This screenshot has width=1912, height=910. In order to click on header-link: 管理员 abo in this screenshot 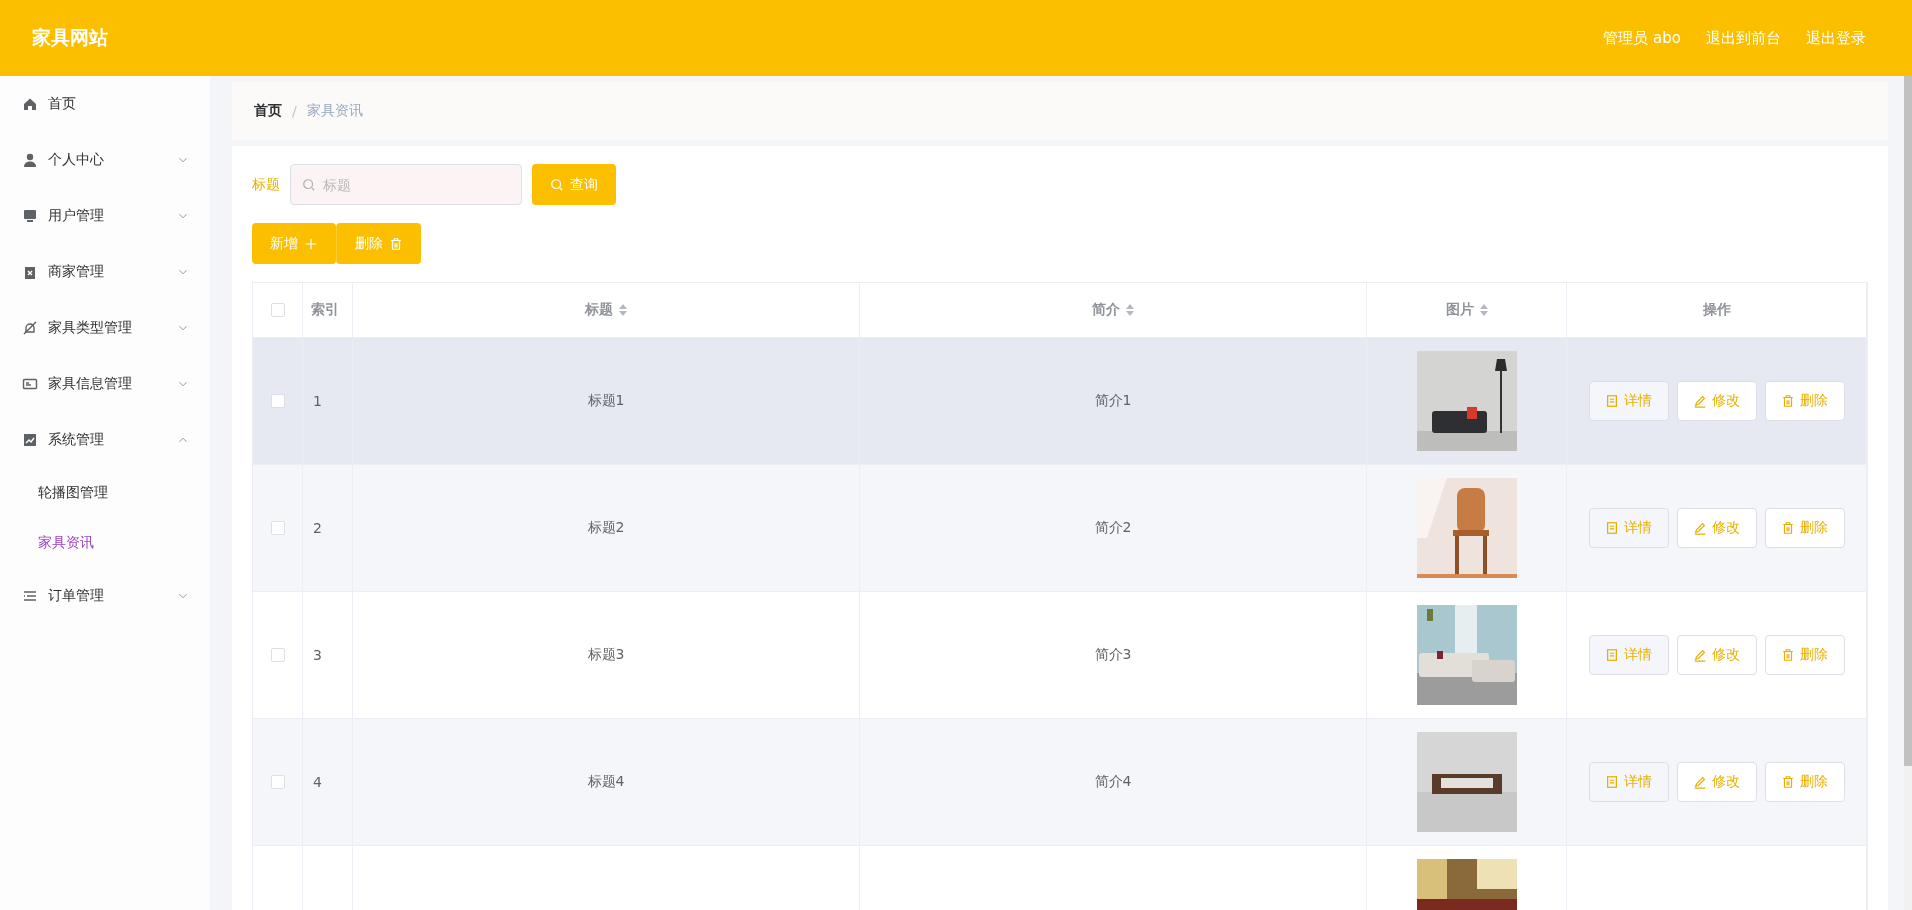, I will do `click(1642, 38)`.